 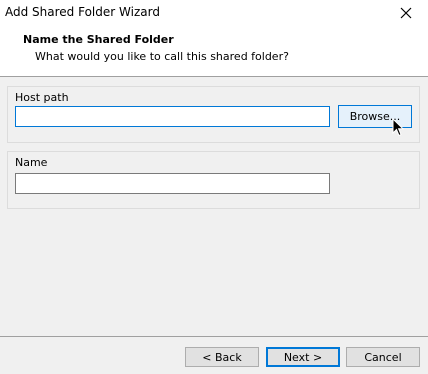 I want to click on close-button, so click(x=406, y=13).